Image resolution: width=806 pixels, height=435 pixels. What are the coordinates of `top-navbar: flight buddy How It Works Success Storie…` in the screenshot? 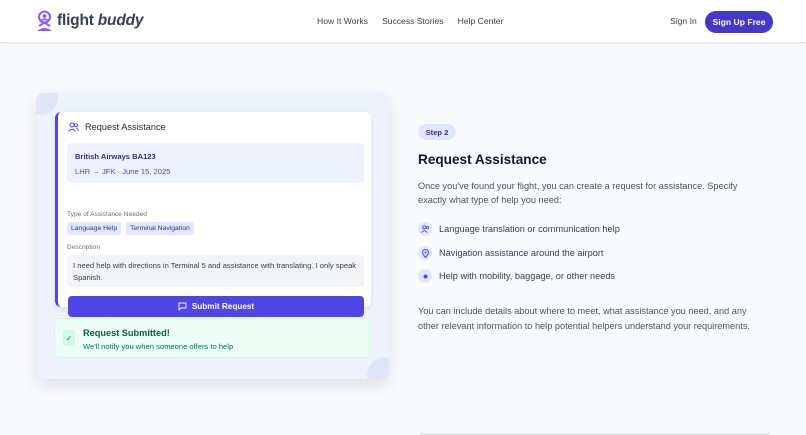 It's located at (403, 21).